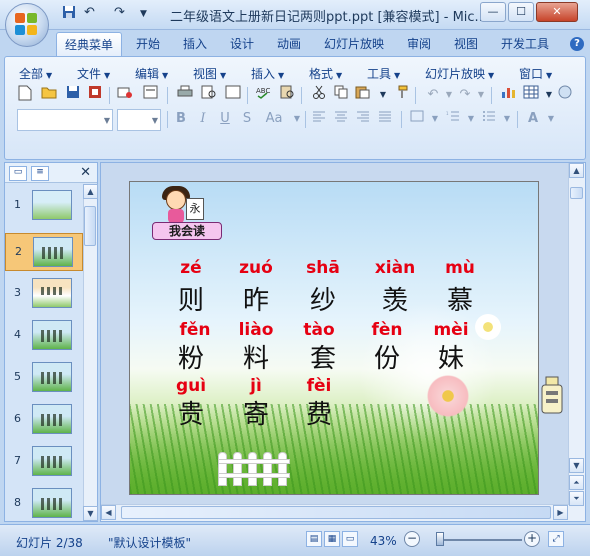  I want to click on tab-home: 开始, so click(148, 43).